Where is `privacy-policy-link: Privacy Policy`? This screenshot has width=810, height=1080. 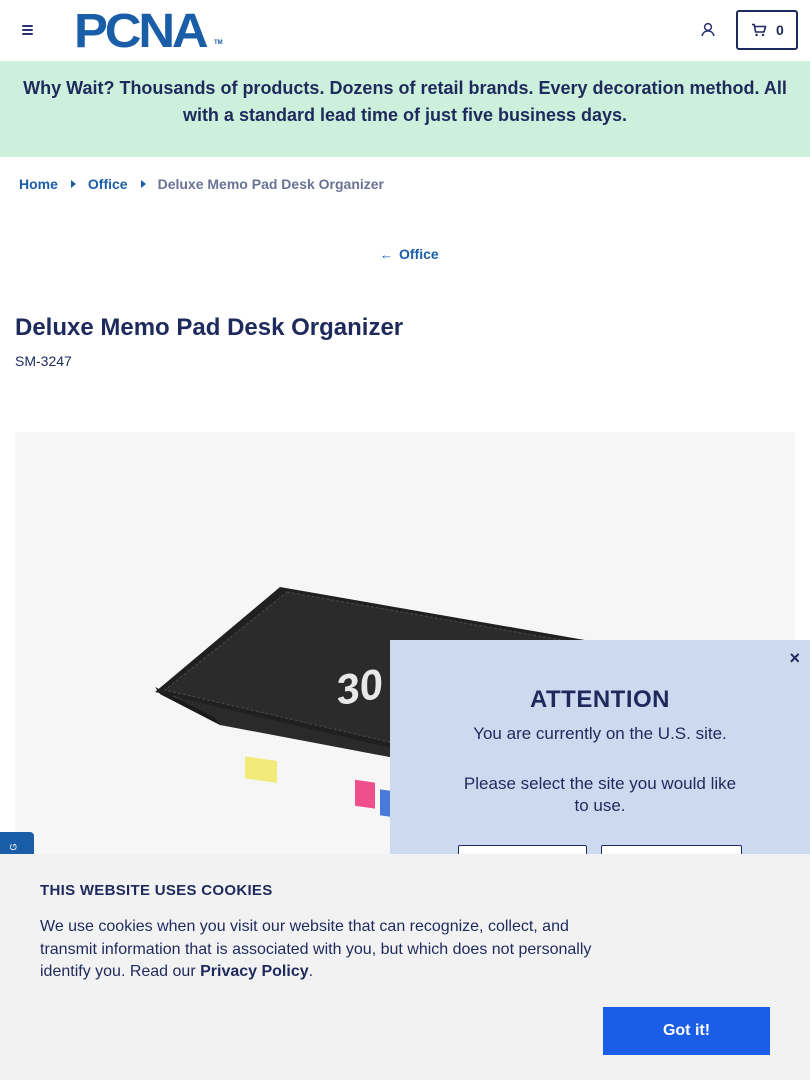 privacy-policy-link: Privacy Policy is located at coordinates (254, 971).